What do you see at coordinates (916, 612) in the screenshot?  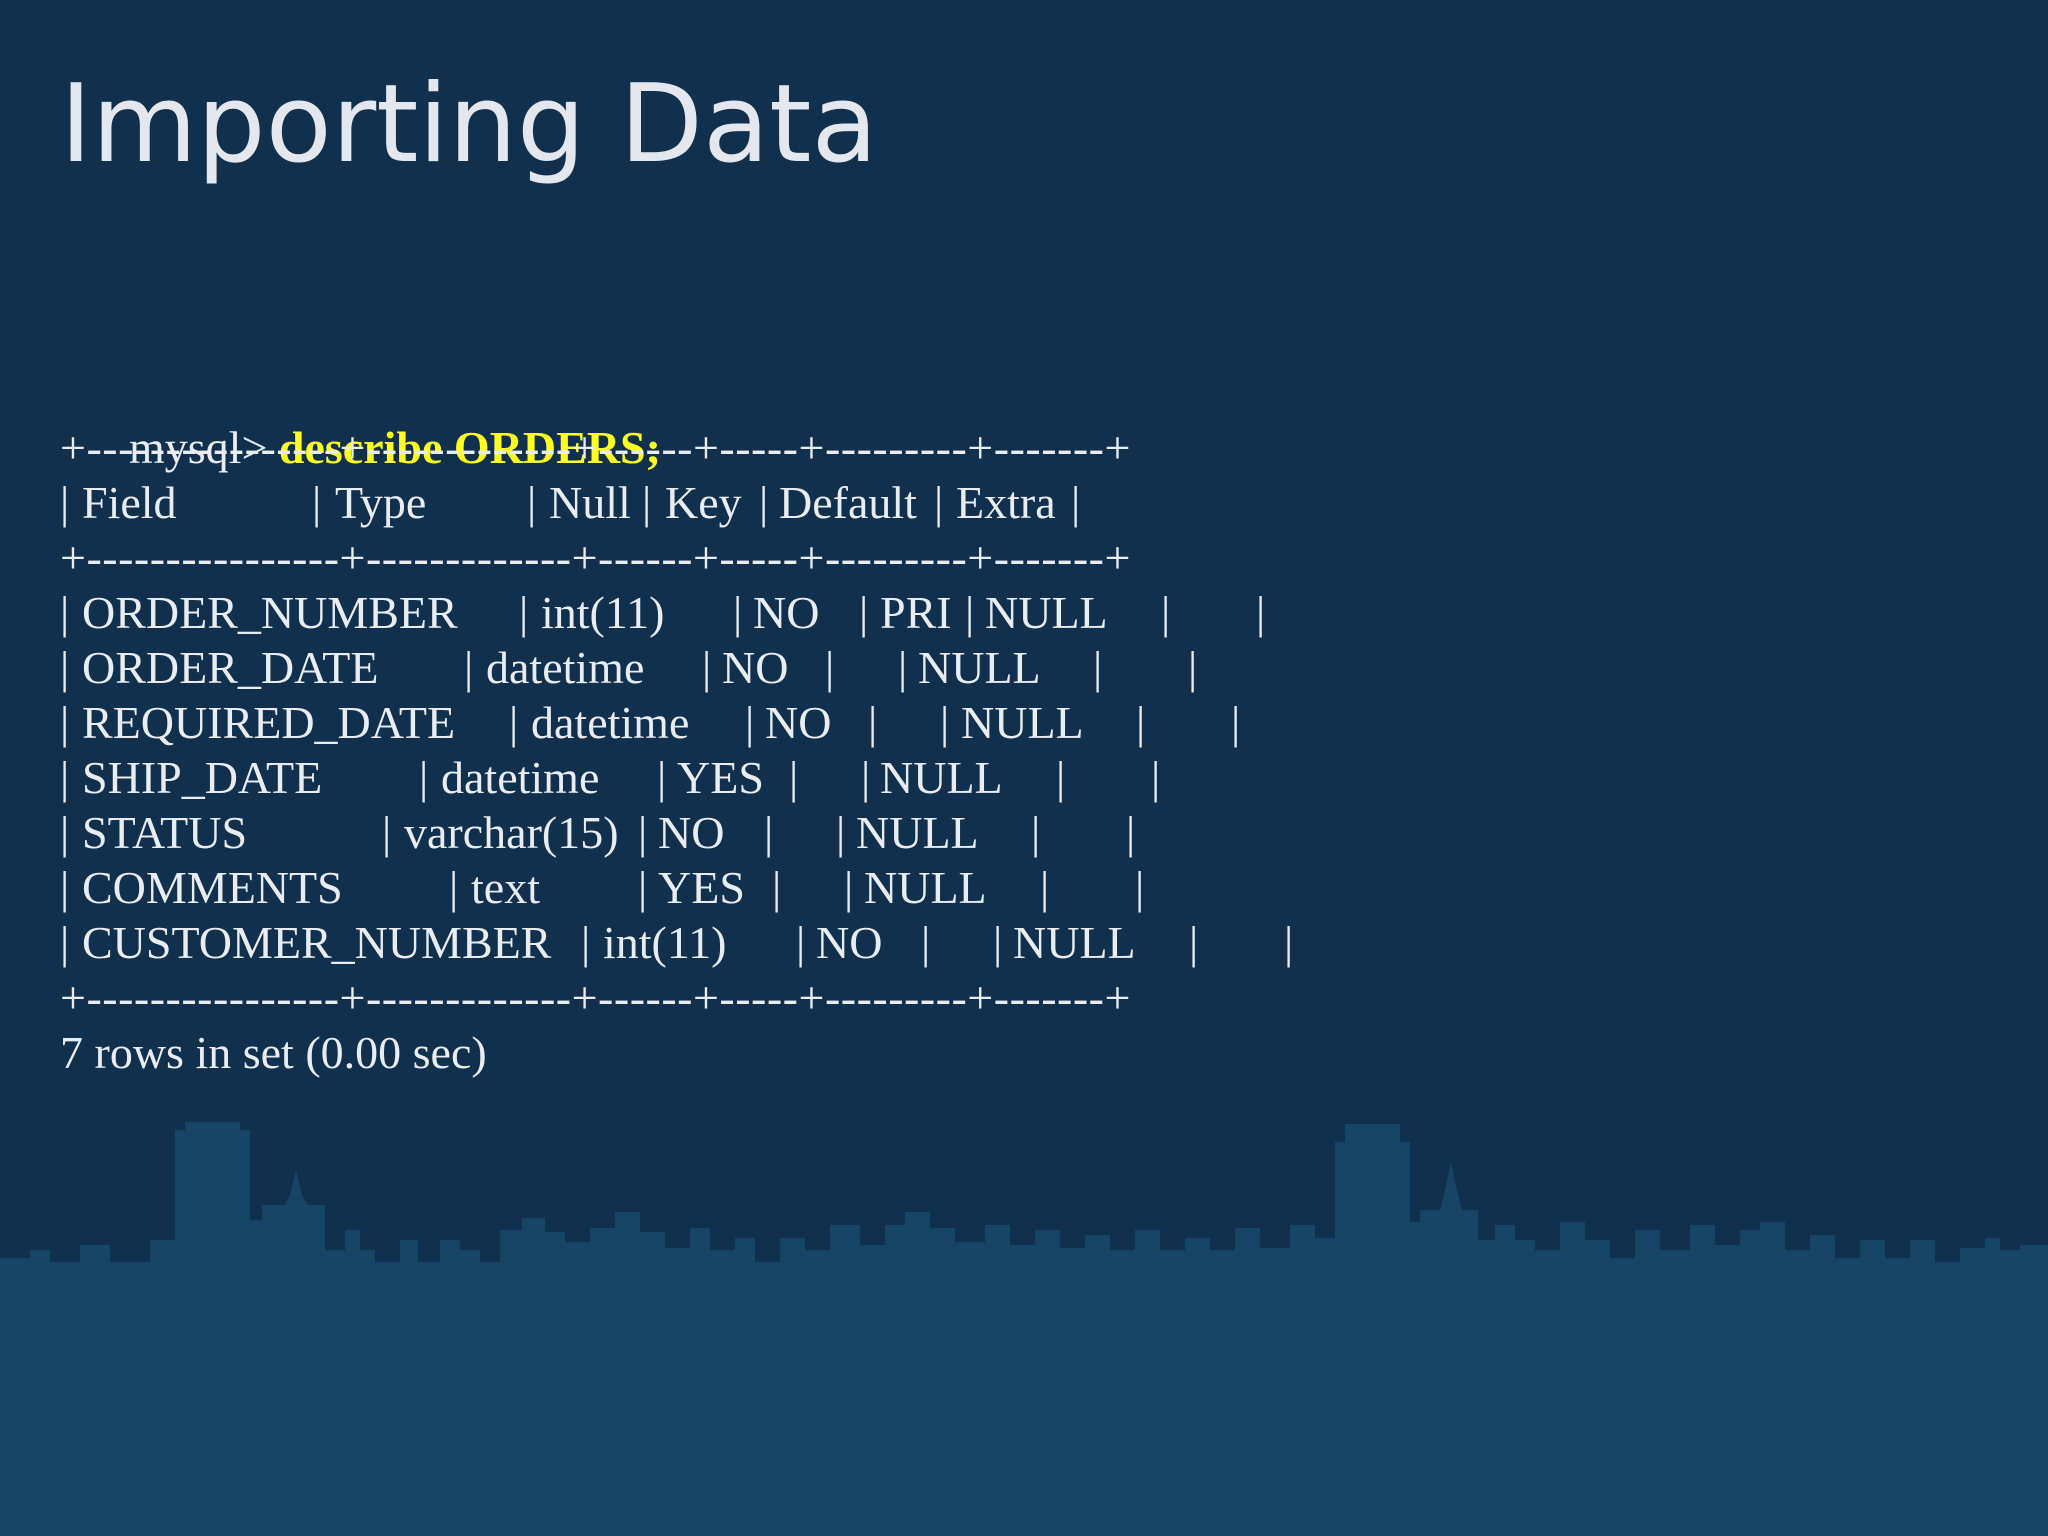 I see `cell-key: PRI` at bounding box center [916, 612].